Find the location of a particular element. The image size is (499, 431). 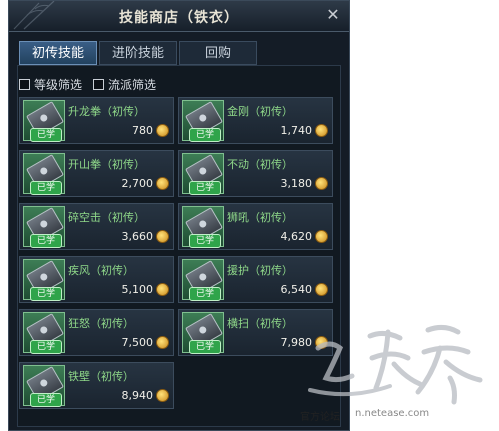

skill-name: 开山拳（初传） is located at coordinates (106, 164).